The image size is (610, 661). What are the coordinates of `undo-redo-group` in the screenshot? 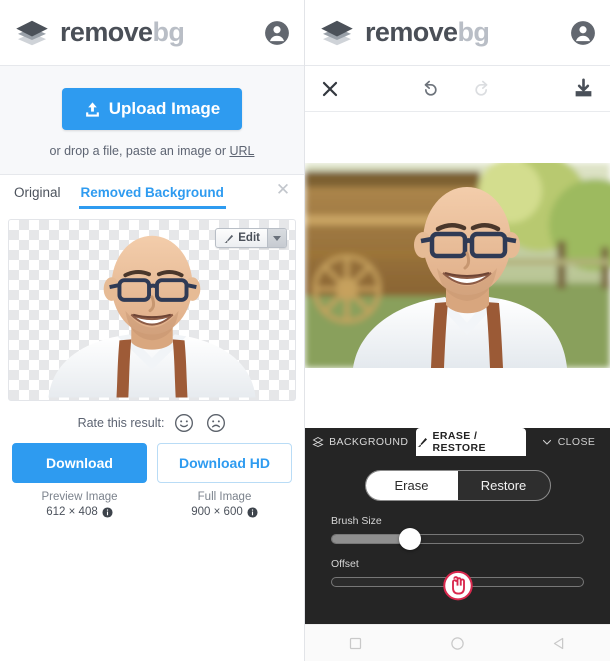 It's located at (456, 89).